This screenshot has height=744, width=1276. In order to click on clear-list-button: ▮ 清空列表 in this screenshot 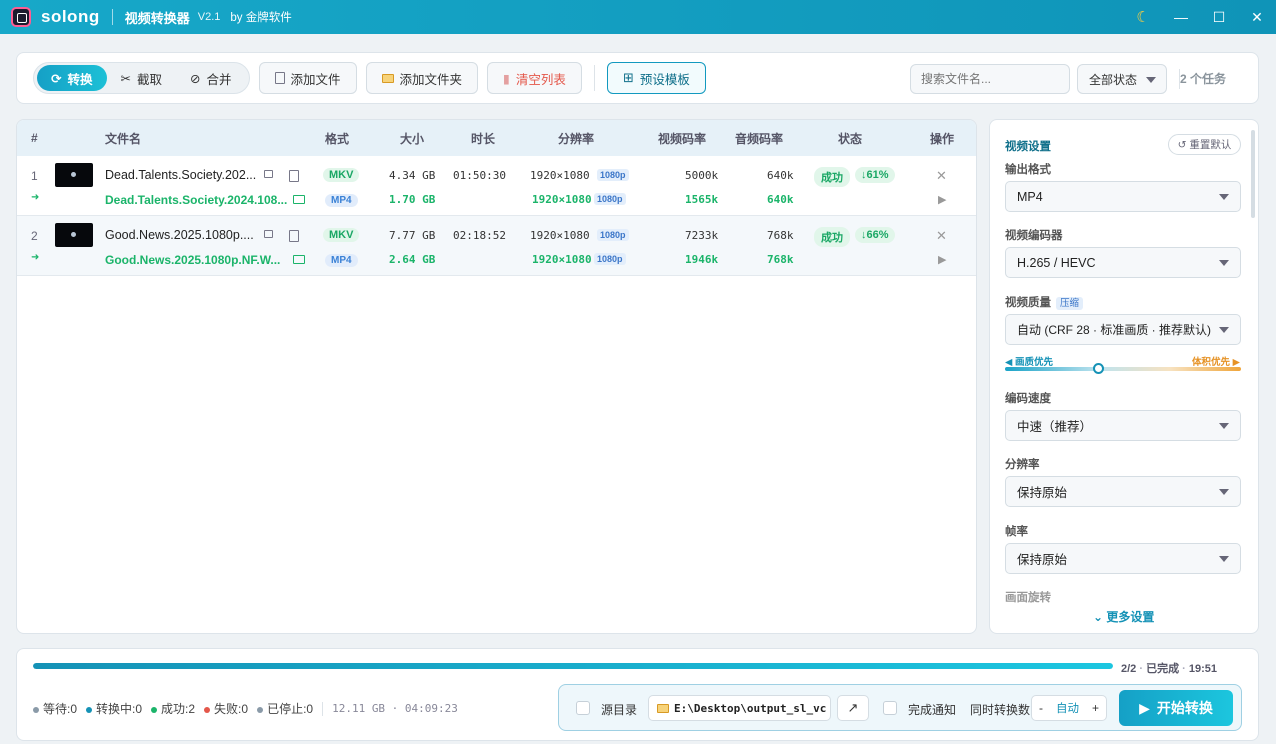, I will do `click(534, 78)`.